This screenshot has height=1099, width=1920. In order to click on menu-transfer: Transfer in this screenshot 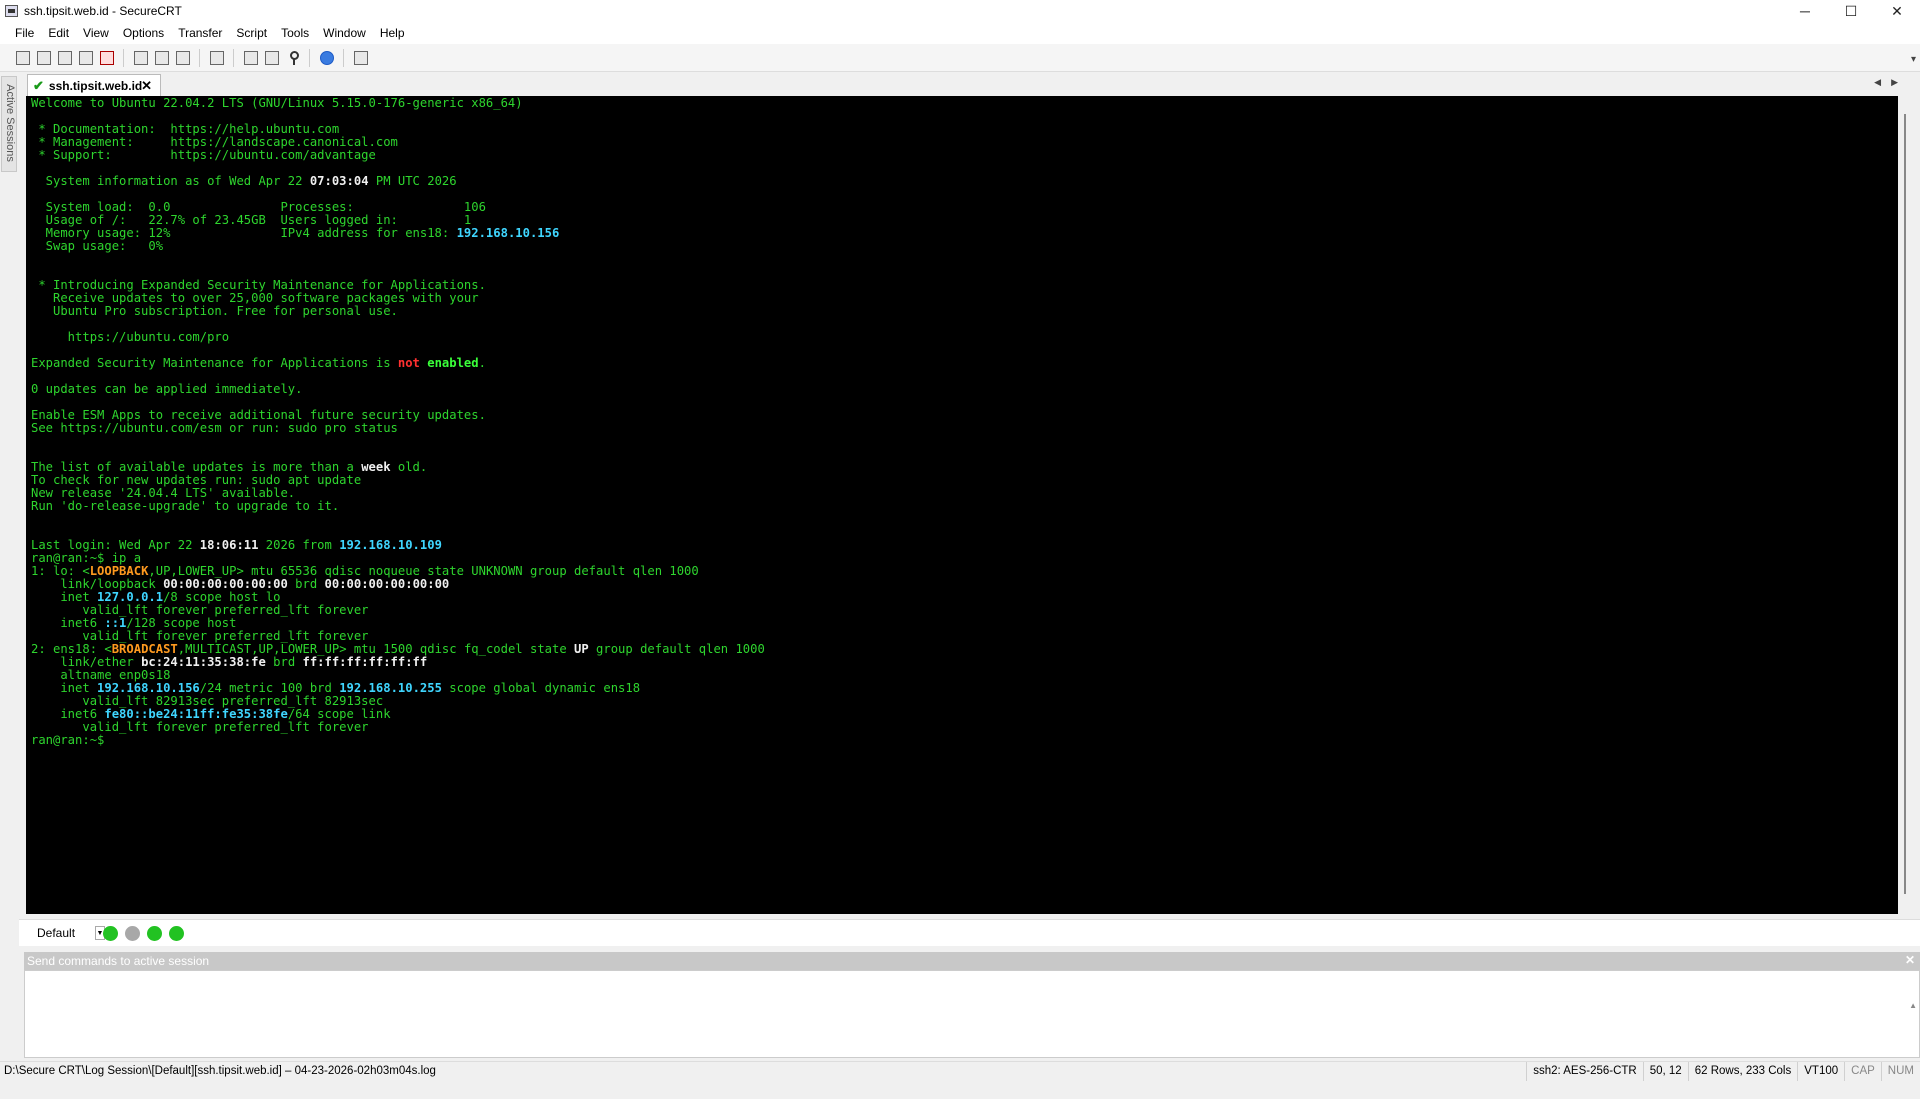, I will do `click(200, 33)`.